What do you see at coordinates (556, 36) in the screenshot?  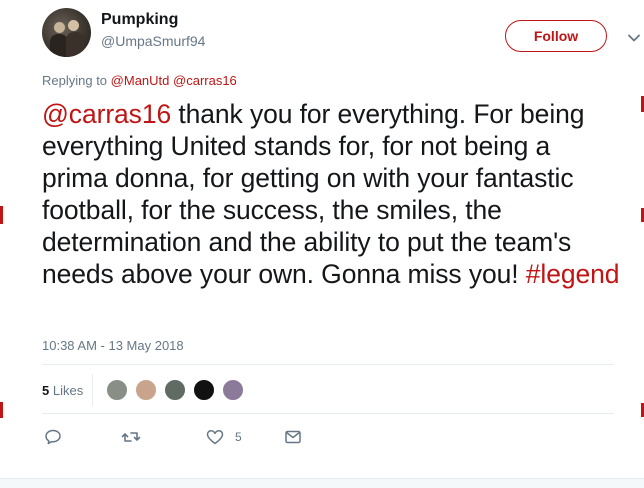 I see `follow-button: Follow` at bounding box center [556, 36].